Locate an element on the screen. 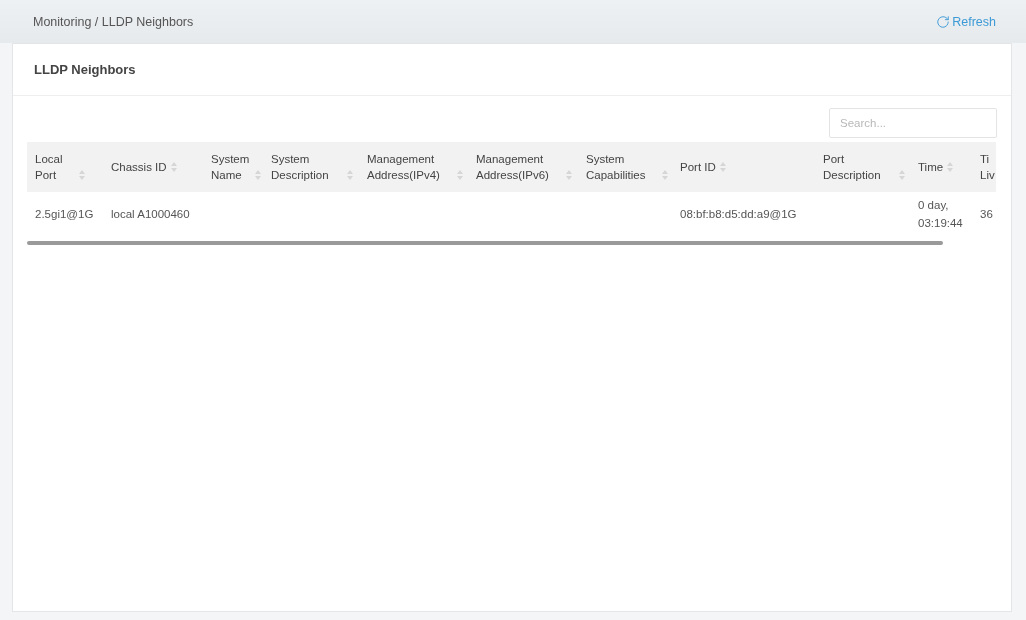  column-header: Local Port is located at coordinates (65, 167).